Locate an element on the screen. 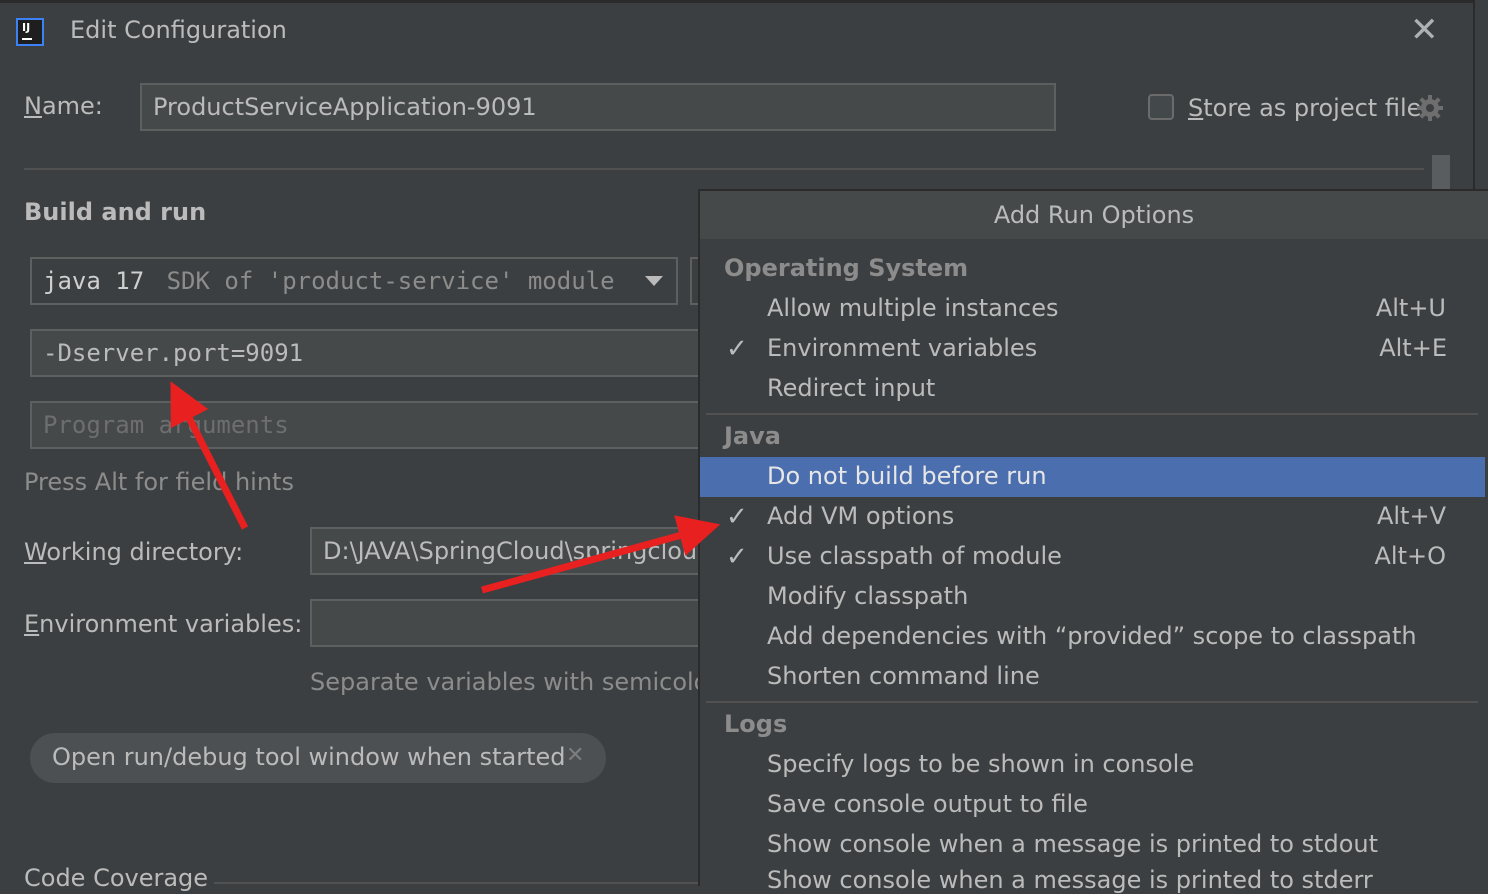 The height and width of the screenshot is (894, 1488). annotation-arrow-add-vm-options is located at coordinates (601, 554).